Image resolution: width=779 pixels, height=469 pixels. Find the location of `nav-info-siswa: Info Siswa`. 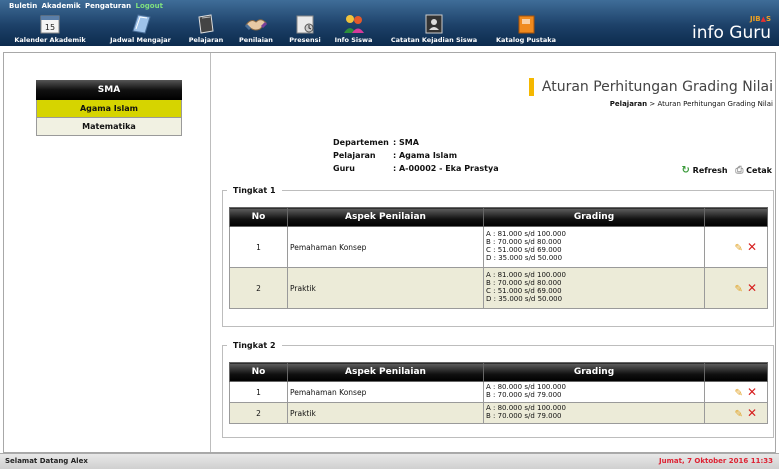

nav-info-siswa: Info Siswa is located at coordinates (353, 29).